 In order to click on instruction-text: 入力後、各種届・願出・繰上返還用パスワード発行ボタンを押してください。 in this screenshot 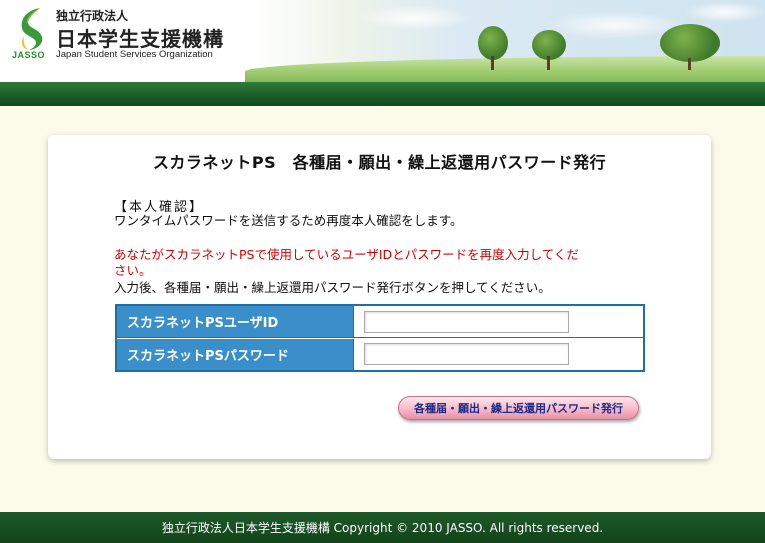, I will do `click(332, 287)`.